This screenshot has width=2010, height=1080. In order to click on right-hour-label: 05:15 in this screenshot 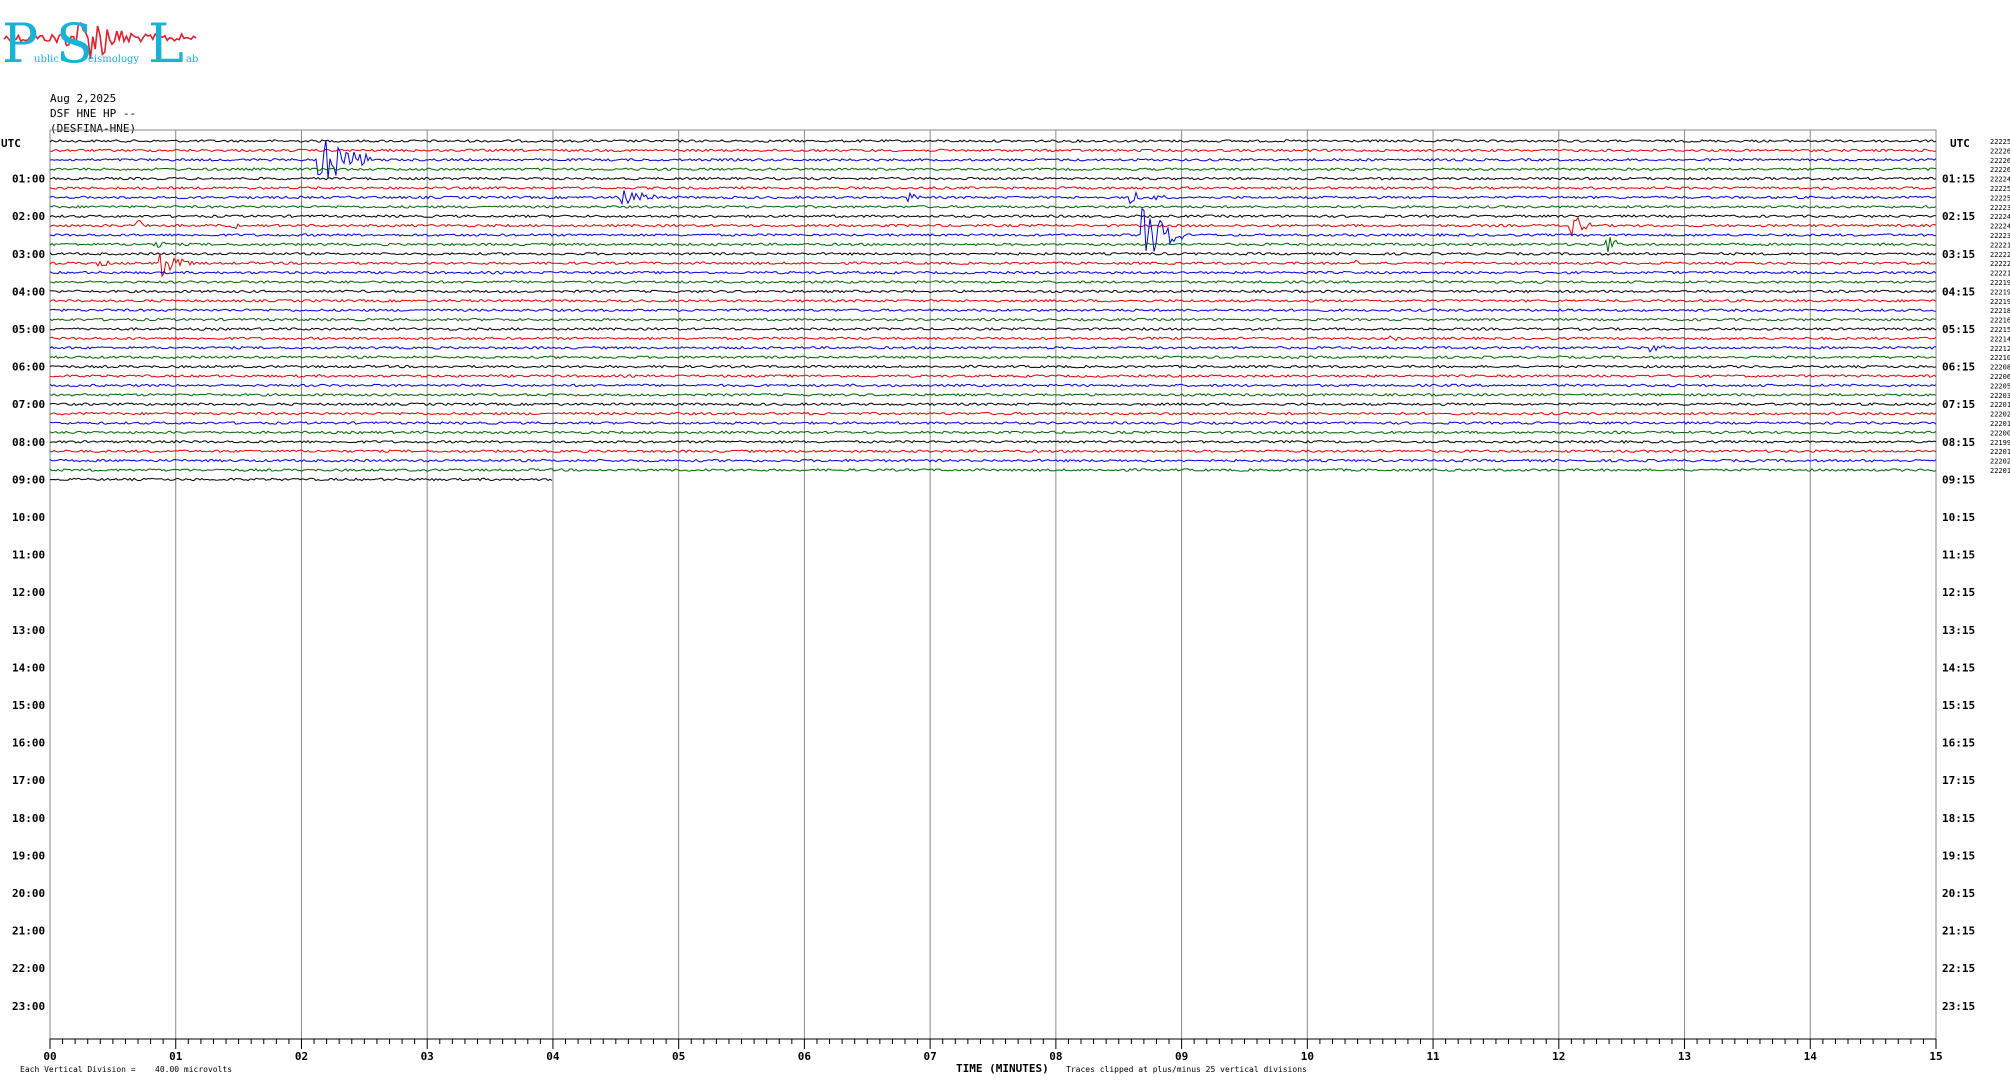, I will do `click(1958, 329)`.